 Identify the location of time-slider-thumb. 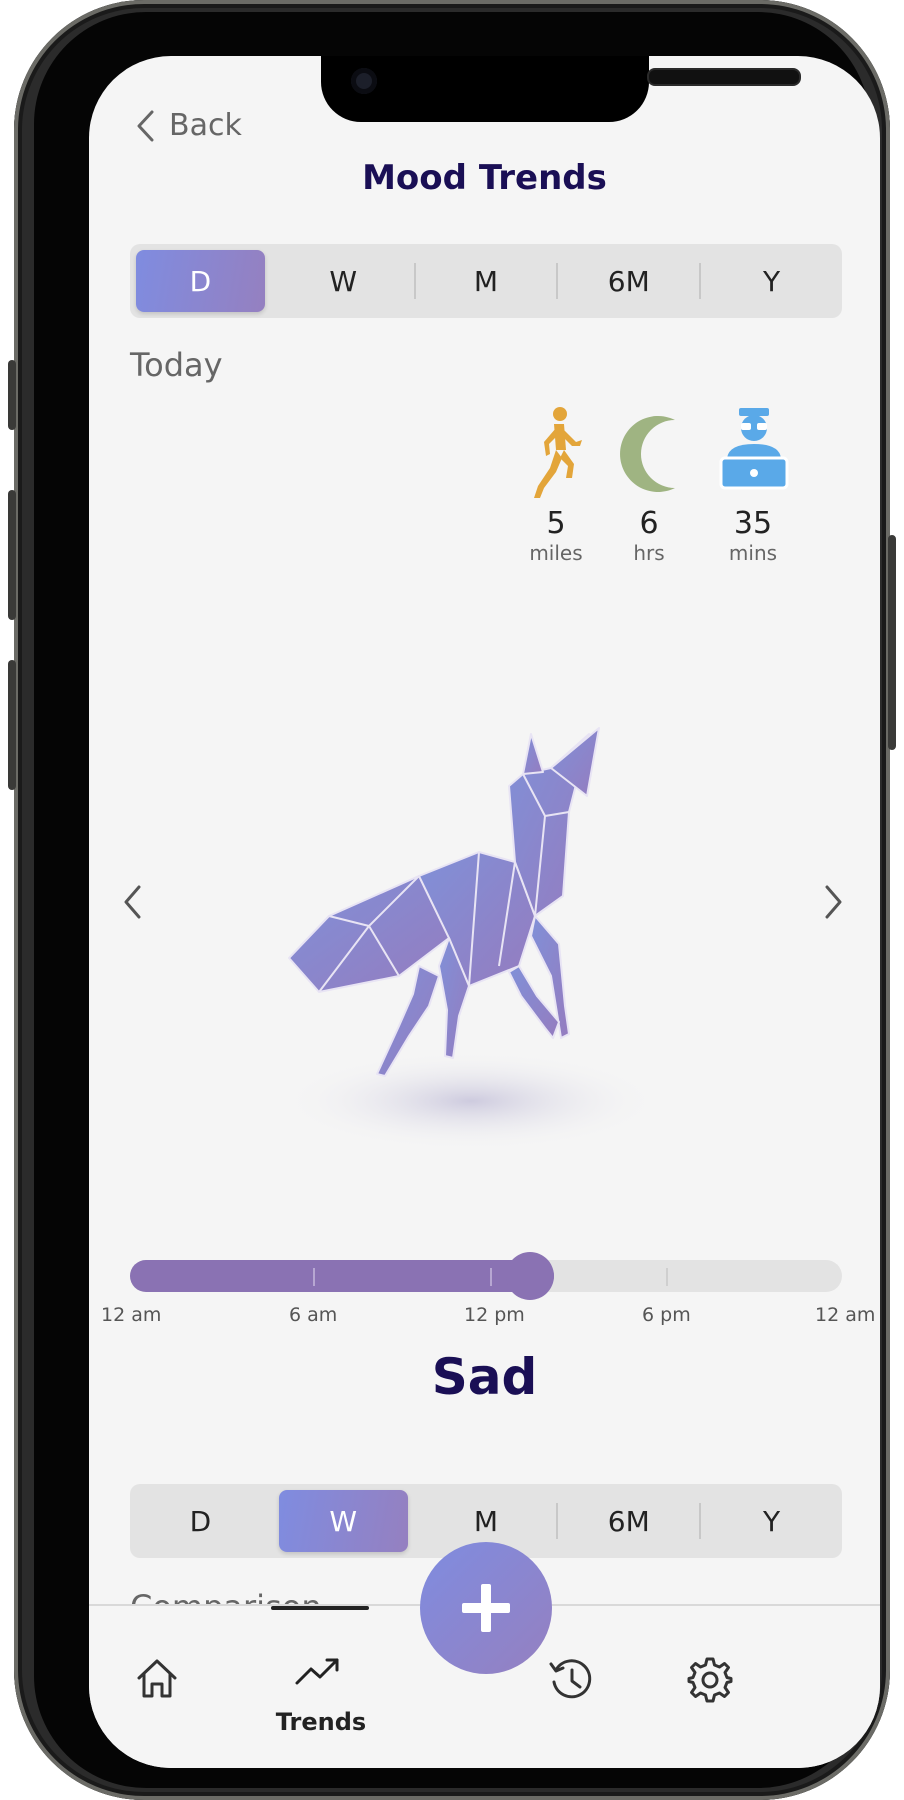
(529, 1276).